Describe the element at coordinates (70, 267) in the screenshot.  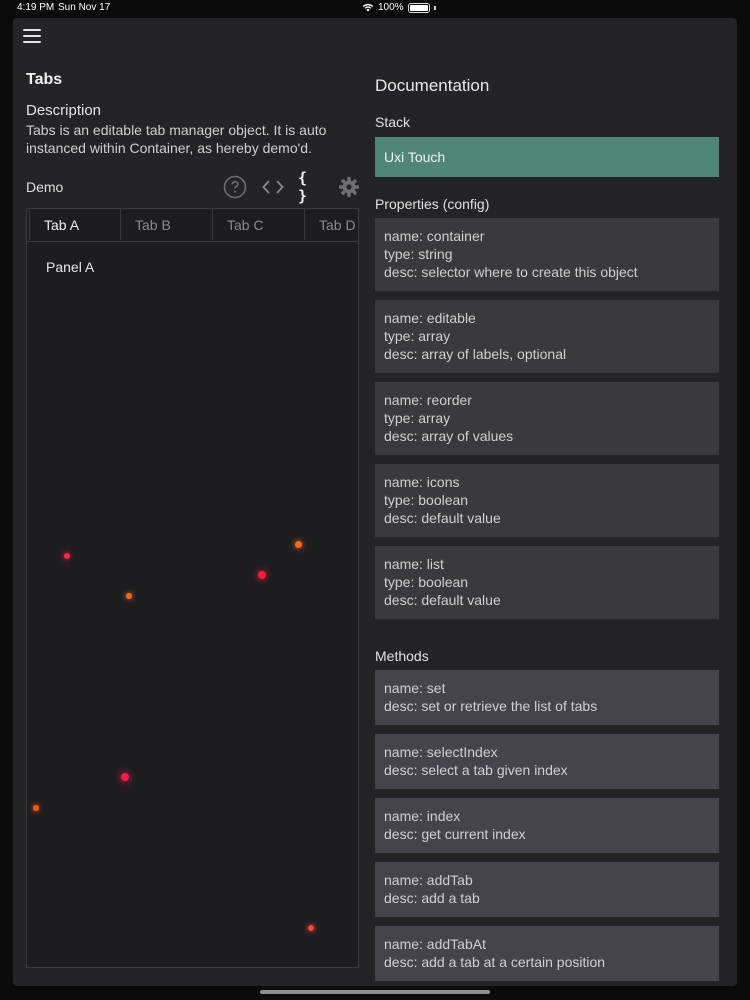
I see `panel-label: Panel A` at that location.